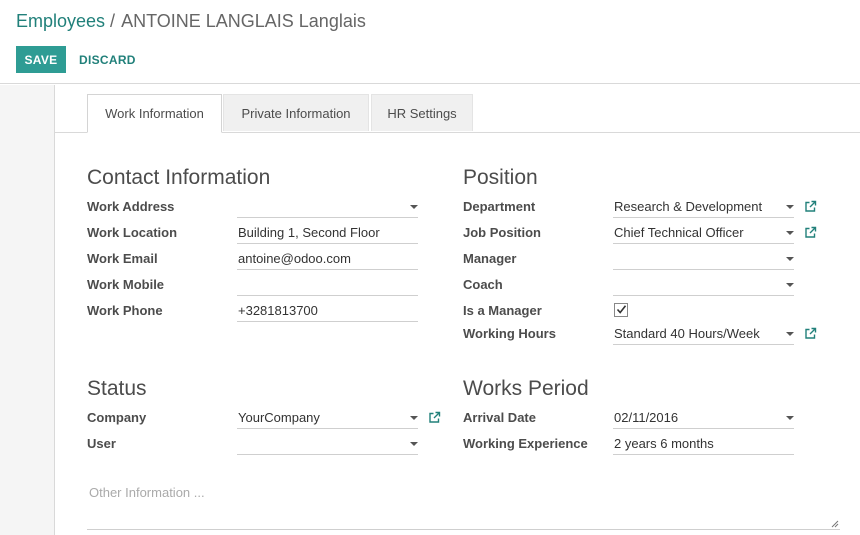 The image size is (860, 535). Describe the element at coordinates (243, 21) in the screenshot. I see `breadcrumb-current: ANTOINE LANGLAIS Langlais` at that location.